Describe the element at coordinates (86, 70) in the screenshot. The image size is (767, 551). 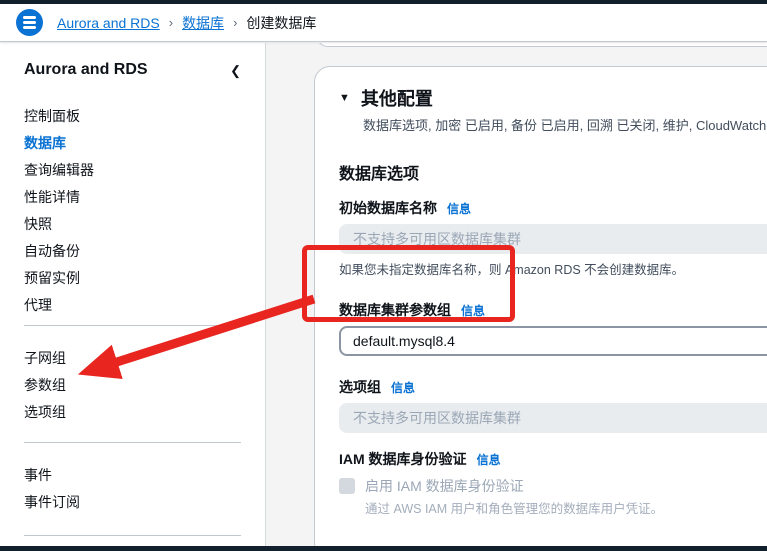
I see `sidebar-title: Aurora and RDS` at that location.